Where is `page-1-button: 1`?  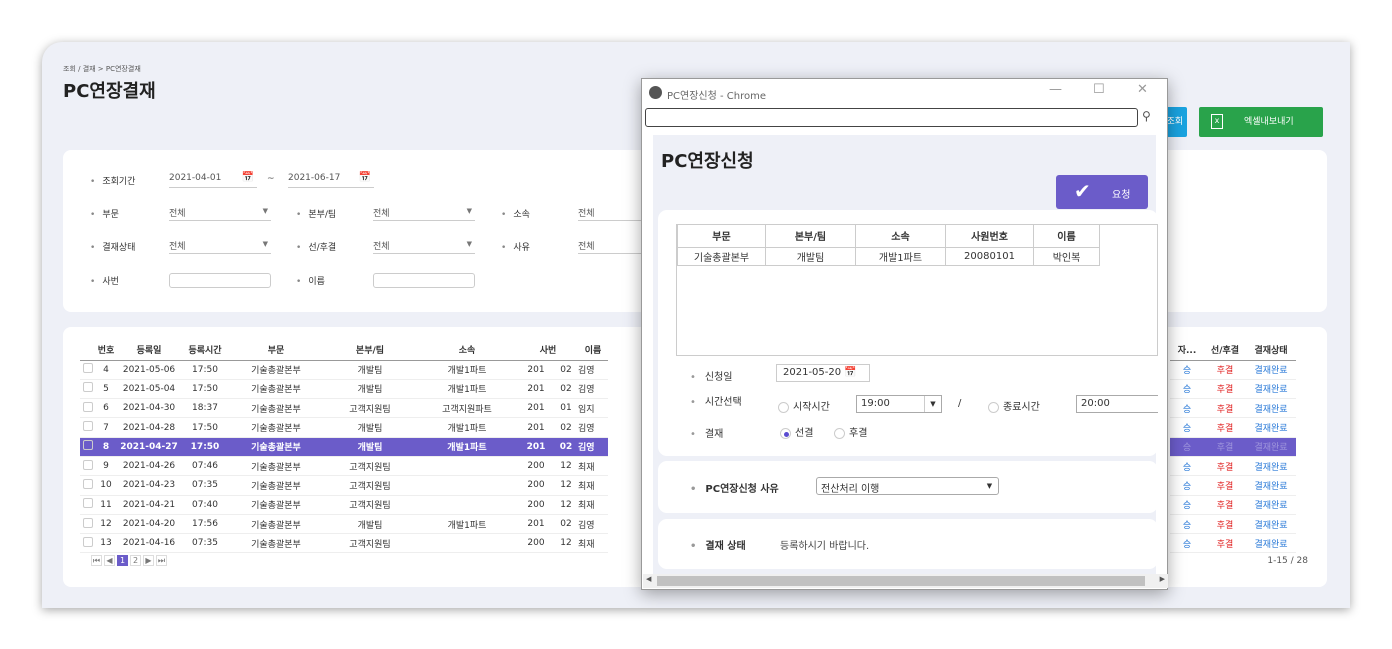 page-1-button: 1 is located at coordinates (122, 560).